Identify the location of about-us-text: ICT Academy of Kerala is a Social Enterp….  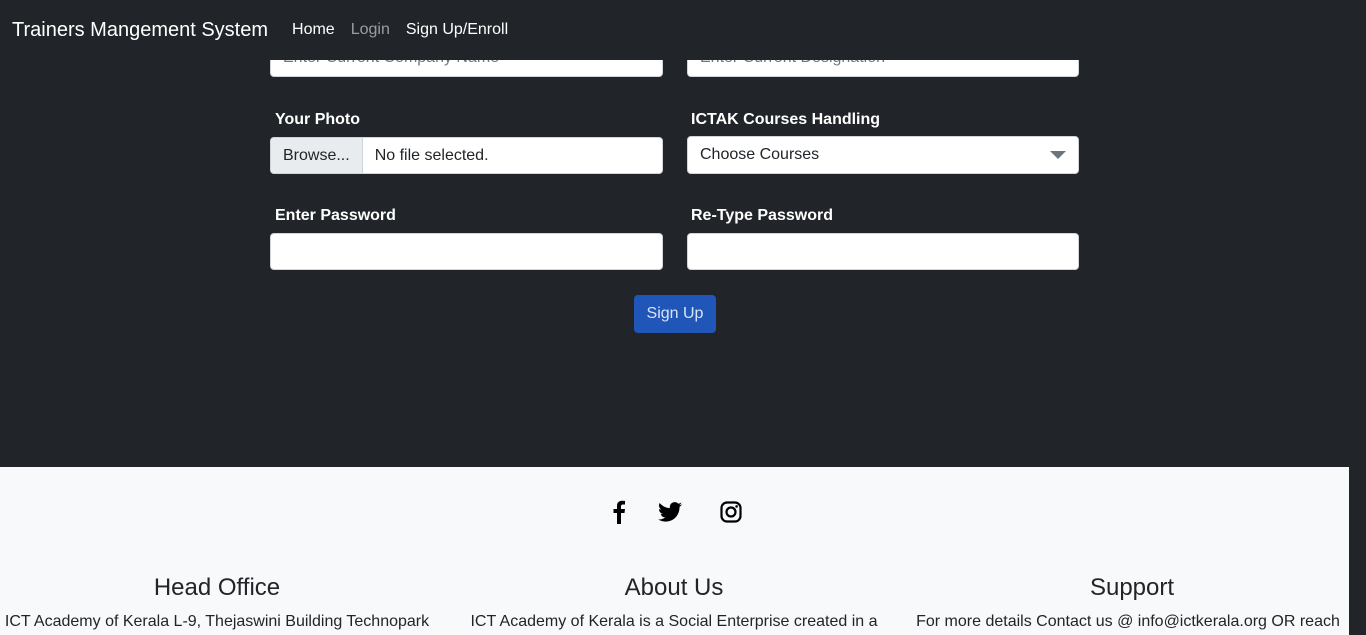
(674, 621).